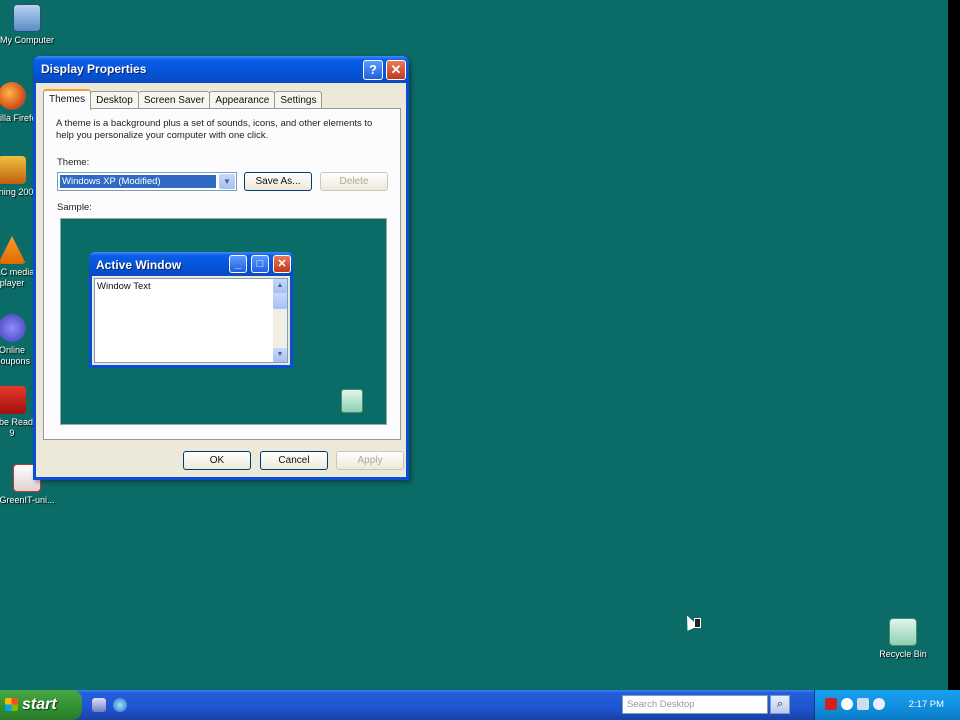 The height and width of the screenshot is (720, 960). What do you see at coordinates (13, 250) in the screenshot?
I see `vlc-icon` at bounding box center [13, 250].